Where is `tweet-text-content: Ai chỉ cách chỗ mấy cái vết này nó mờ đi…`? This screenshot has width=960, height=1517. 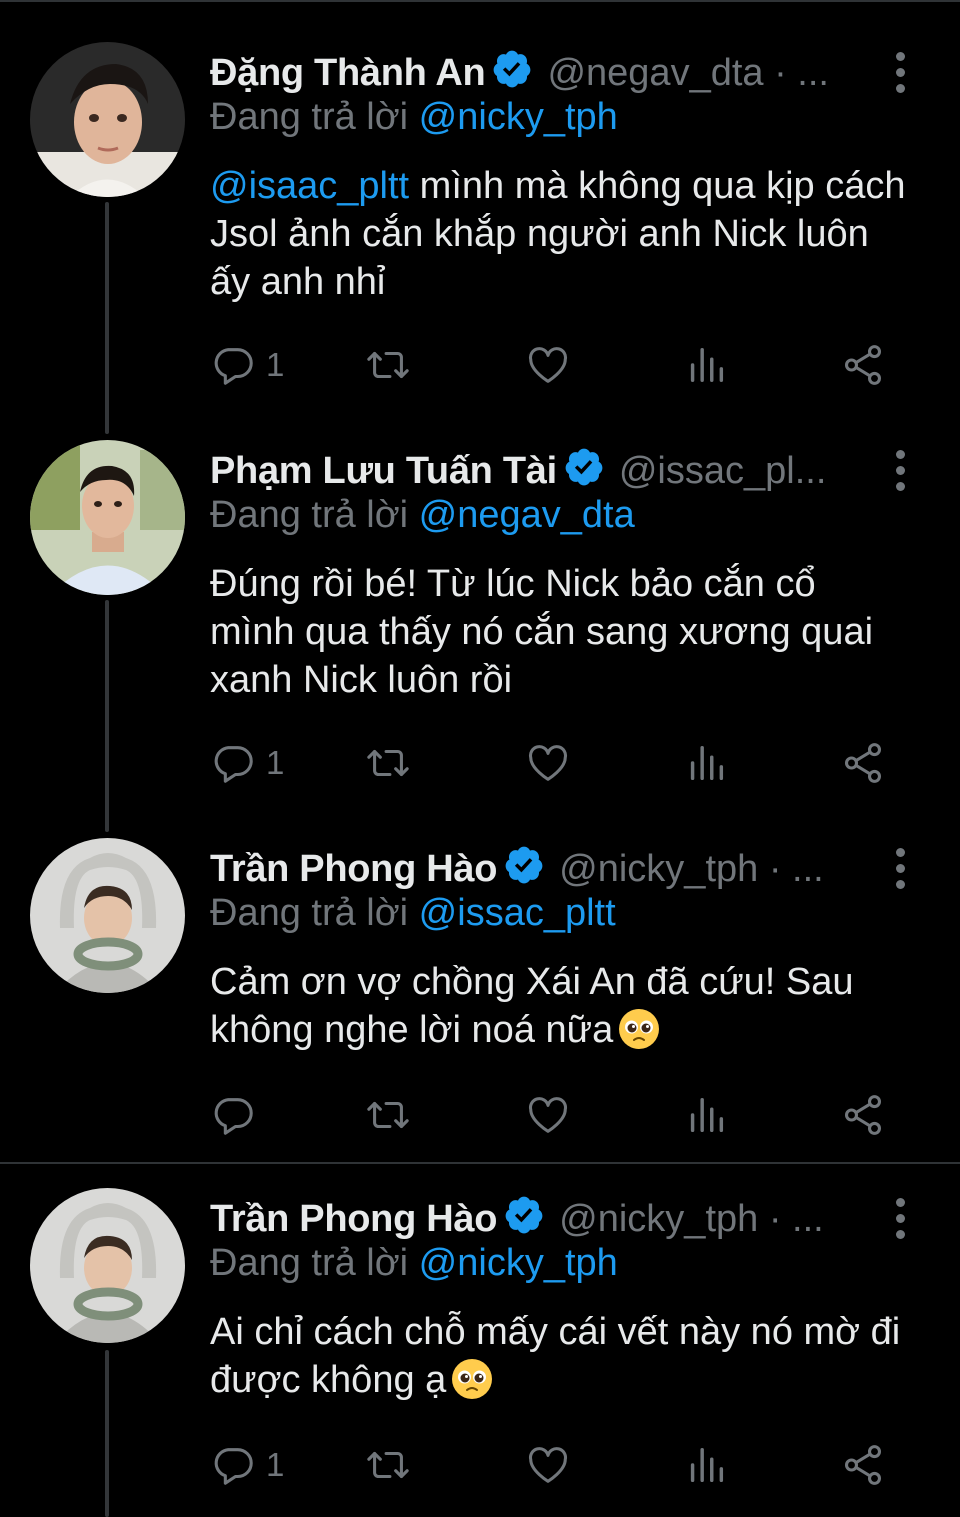 tweet-text-content: Ai chỉ cách chỗ mấy cái vết này nó mờ đi… is located at coordinates (555, 1356).